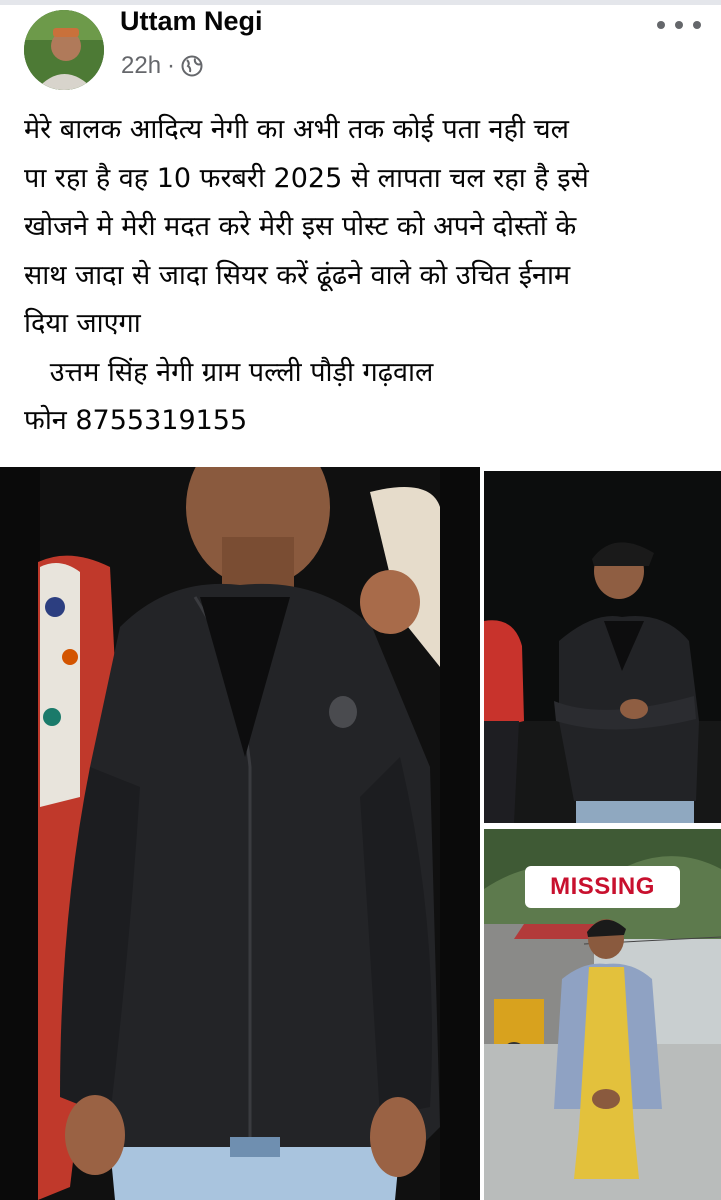 The height and width of the screenshot is (1200, 721). Describe the element at coordinates (191, 21) in the screenshot. I see `author-name: Uttam Negi` at that location.